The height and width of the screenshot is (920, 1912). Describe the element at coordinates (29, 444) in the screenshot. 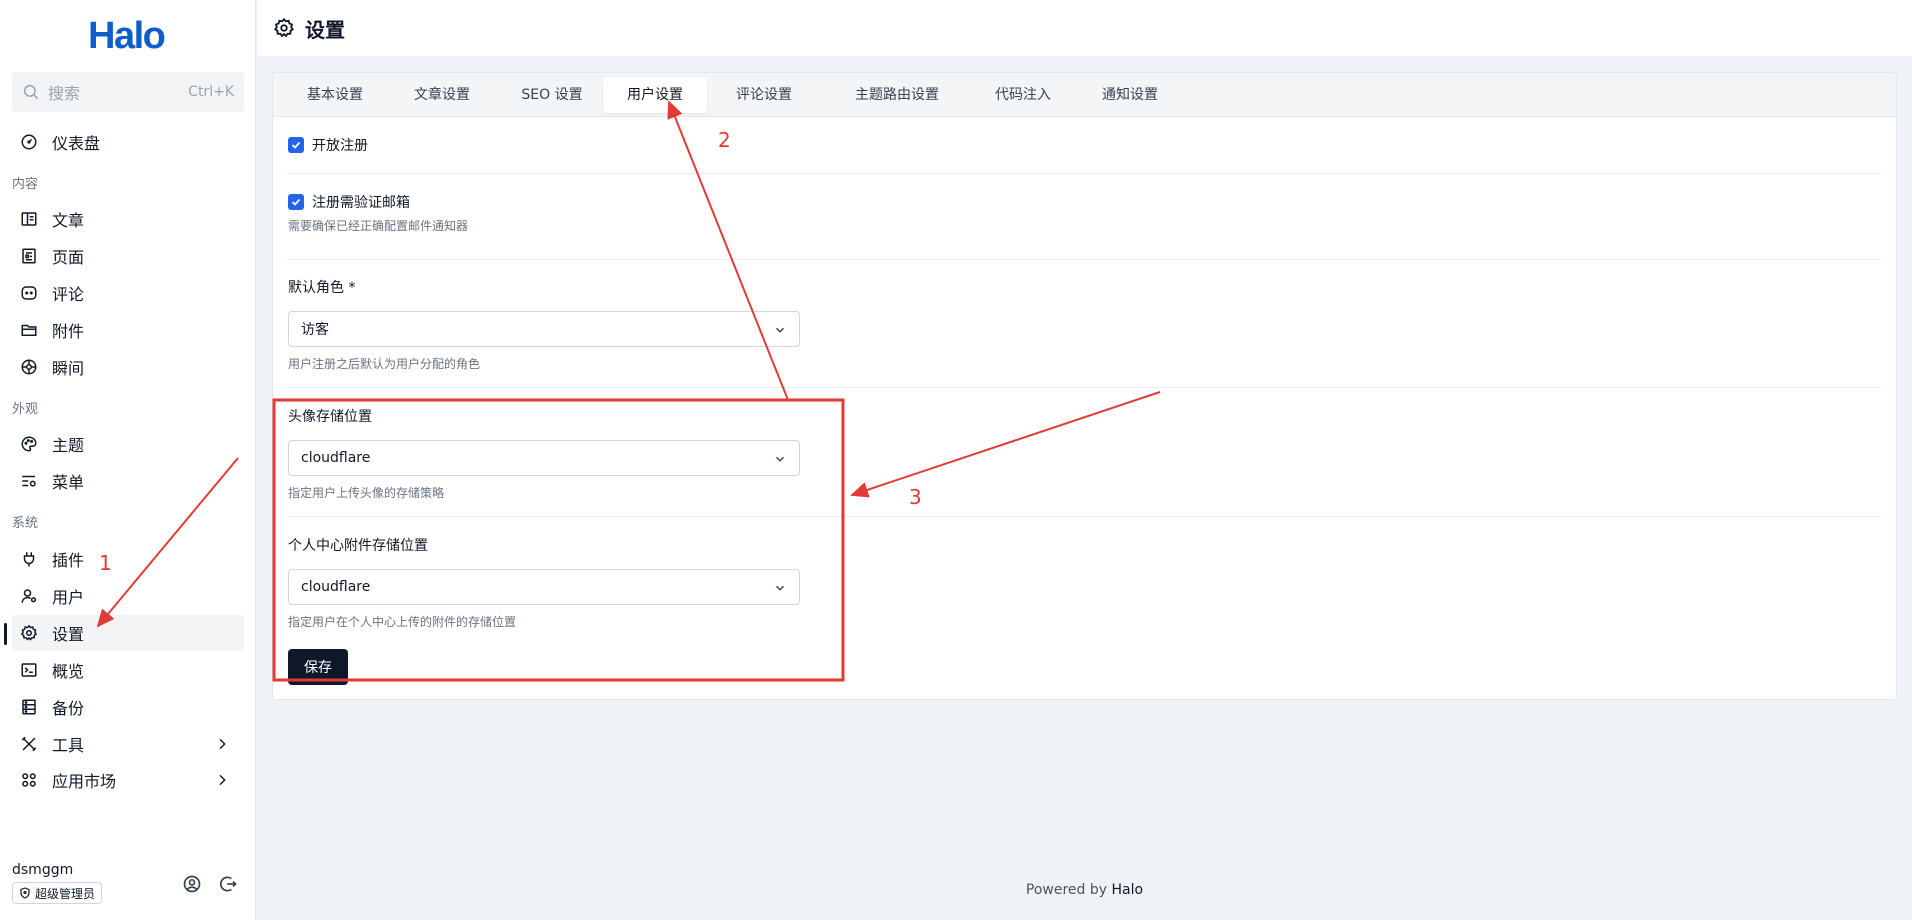

I see `palette-icon` at that location.